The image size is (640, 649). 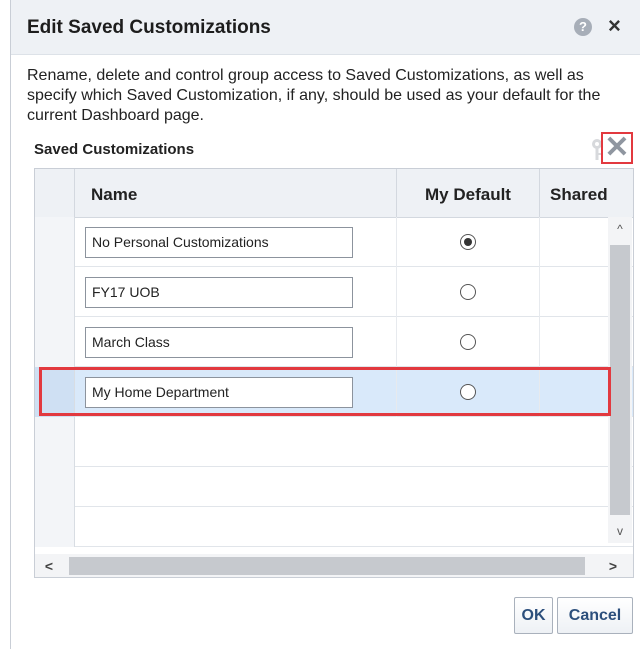 I want to click on delete-icon: ✕, so click(x=617, y=147).